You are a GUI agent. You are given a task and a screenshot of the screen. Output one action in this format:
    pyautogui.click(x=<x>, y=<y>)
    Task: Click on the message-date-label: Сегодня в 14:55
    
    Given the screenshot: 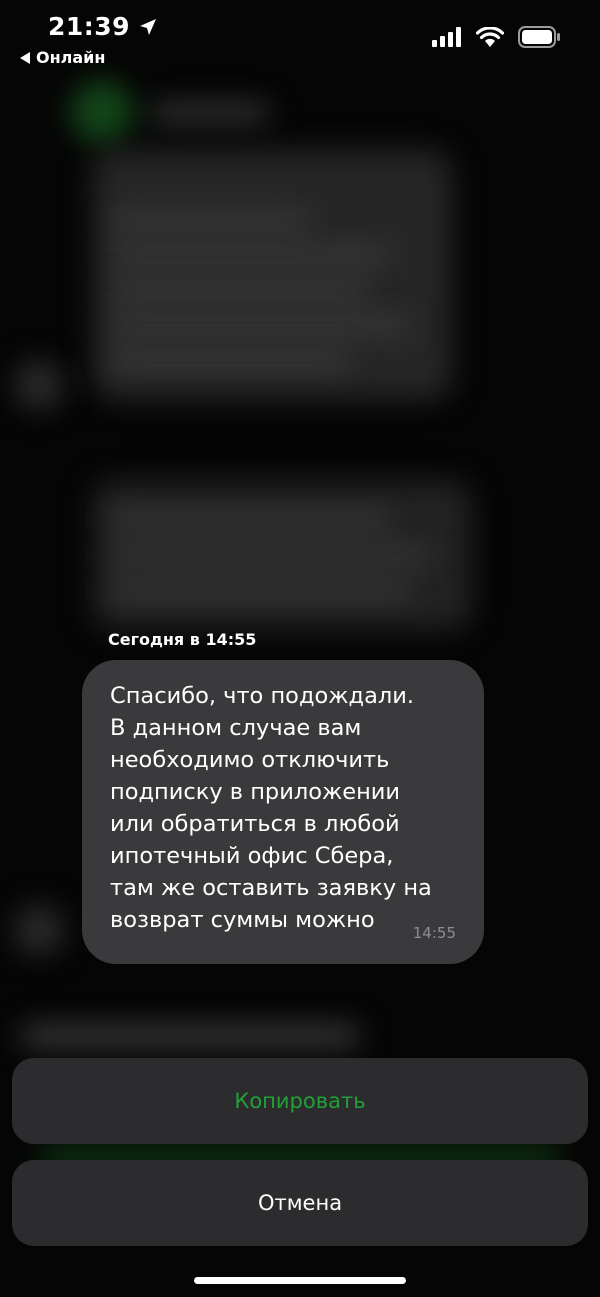 What is the action you would take?
    pyautogui.click(x=182, y=639)
    